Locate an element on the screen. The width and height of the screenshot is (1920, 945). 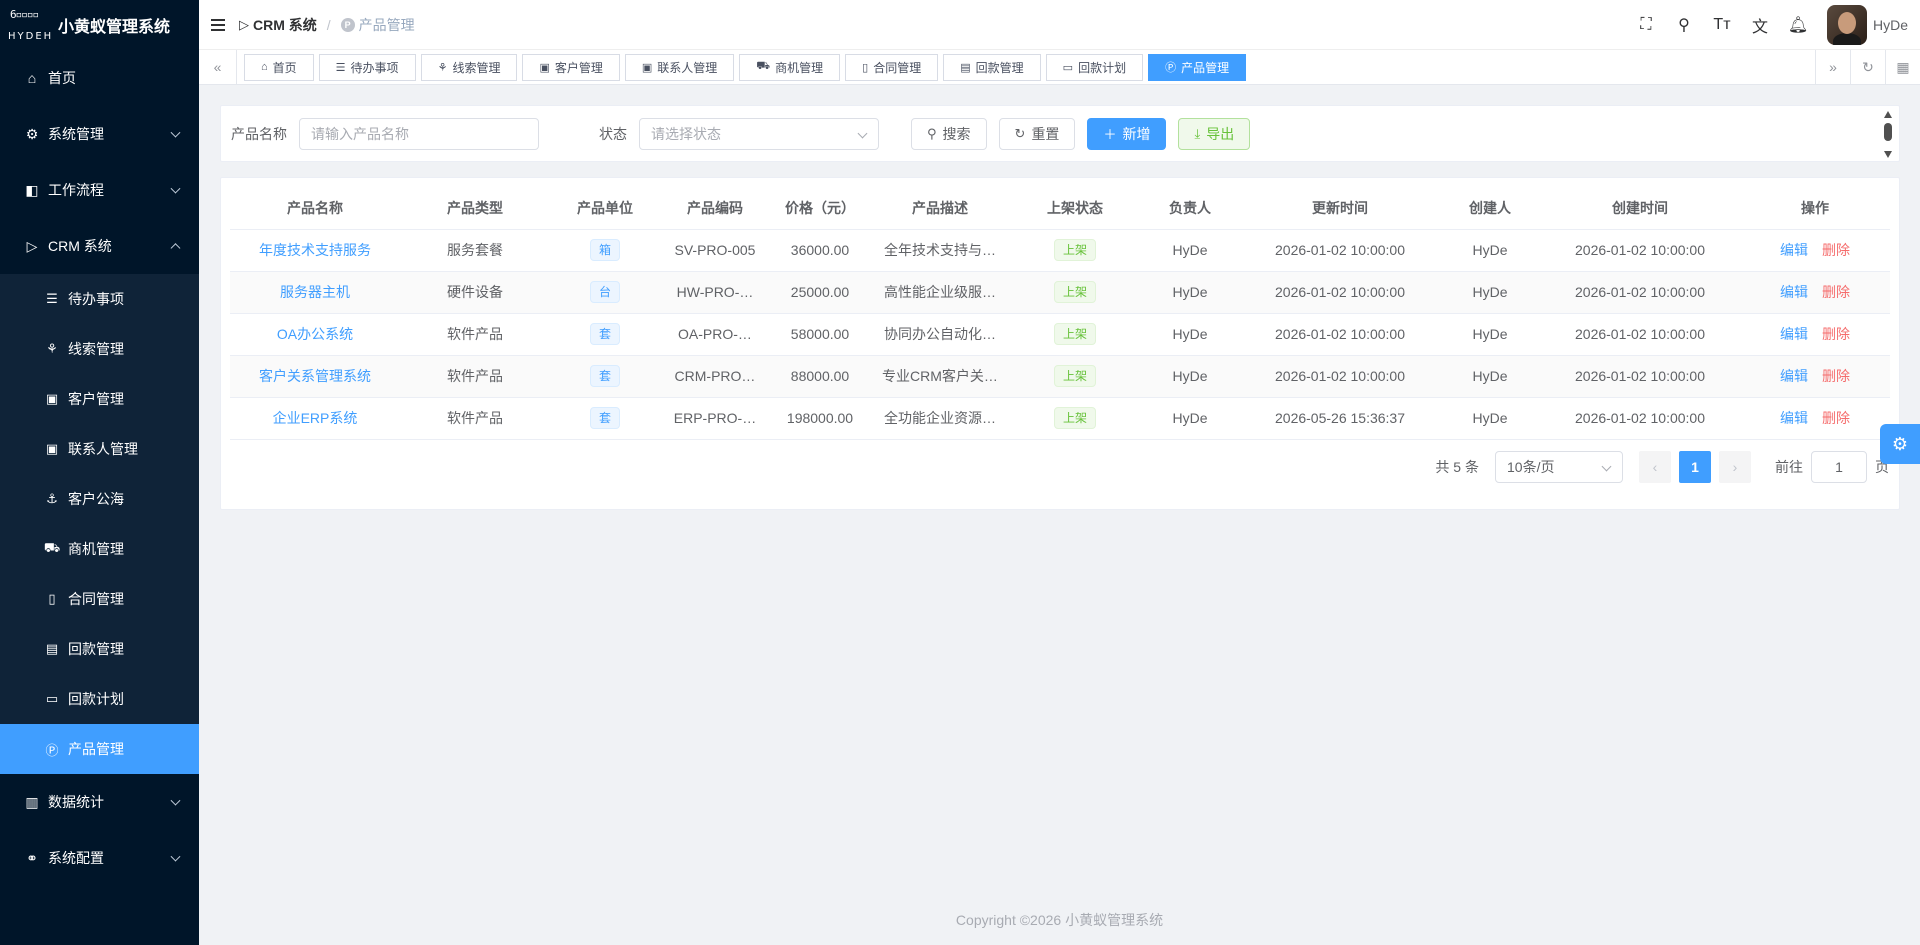
tab-leads: ⚘ 线索管理 is located at coordinates (469, 67).